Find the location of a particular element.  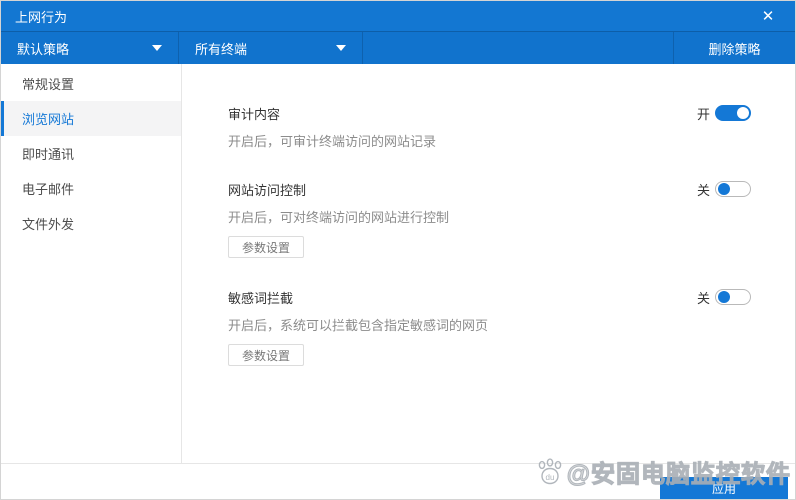

sidebar-item-general-settings: 常规设置 is located at coordinates (91, 83).